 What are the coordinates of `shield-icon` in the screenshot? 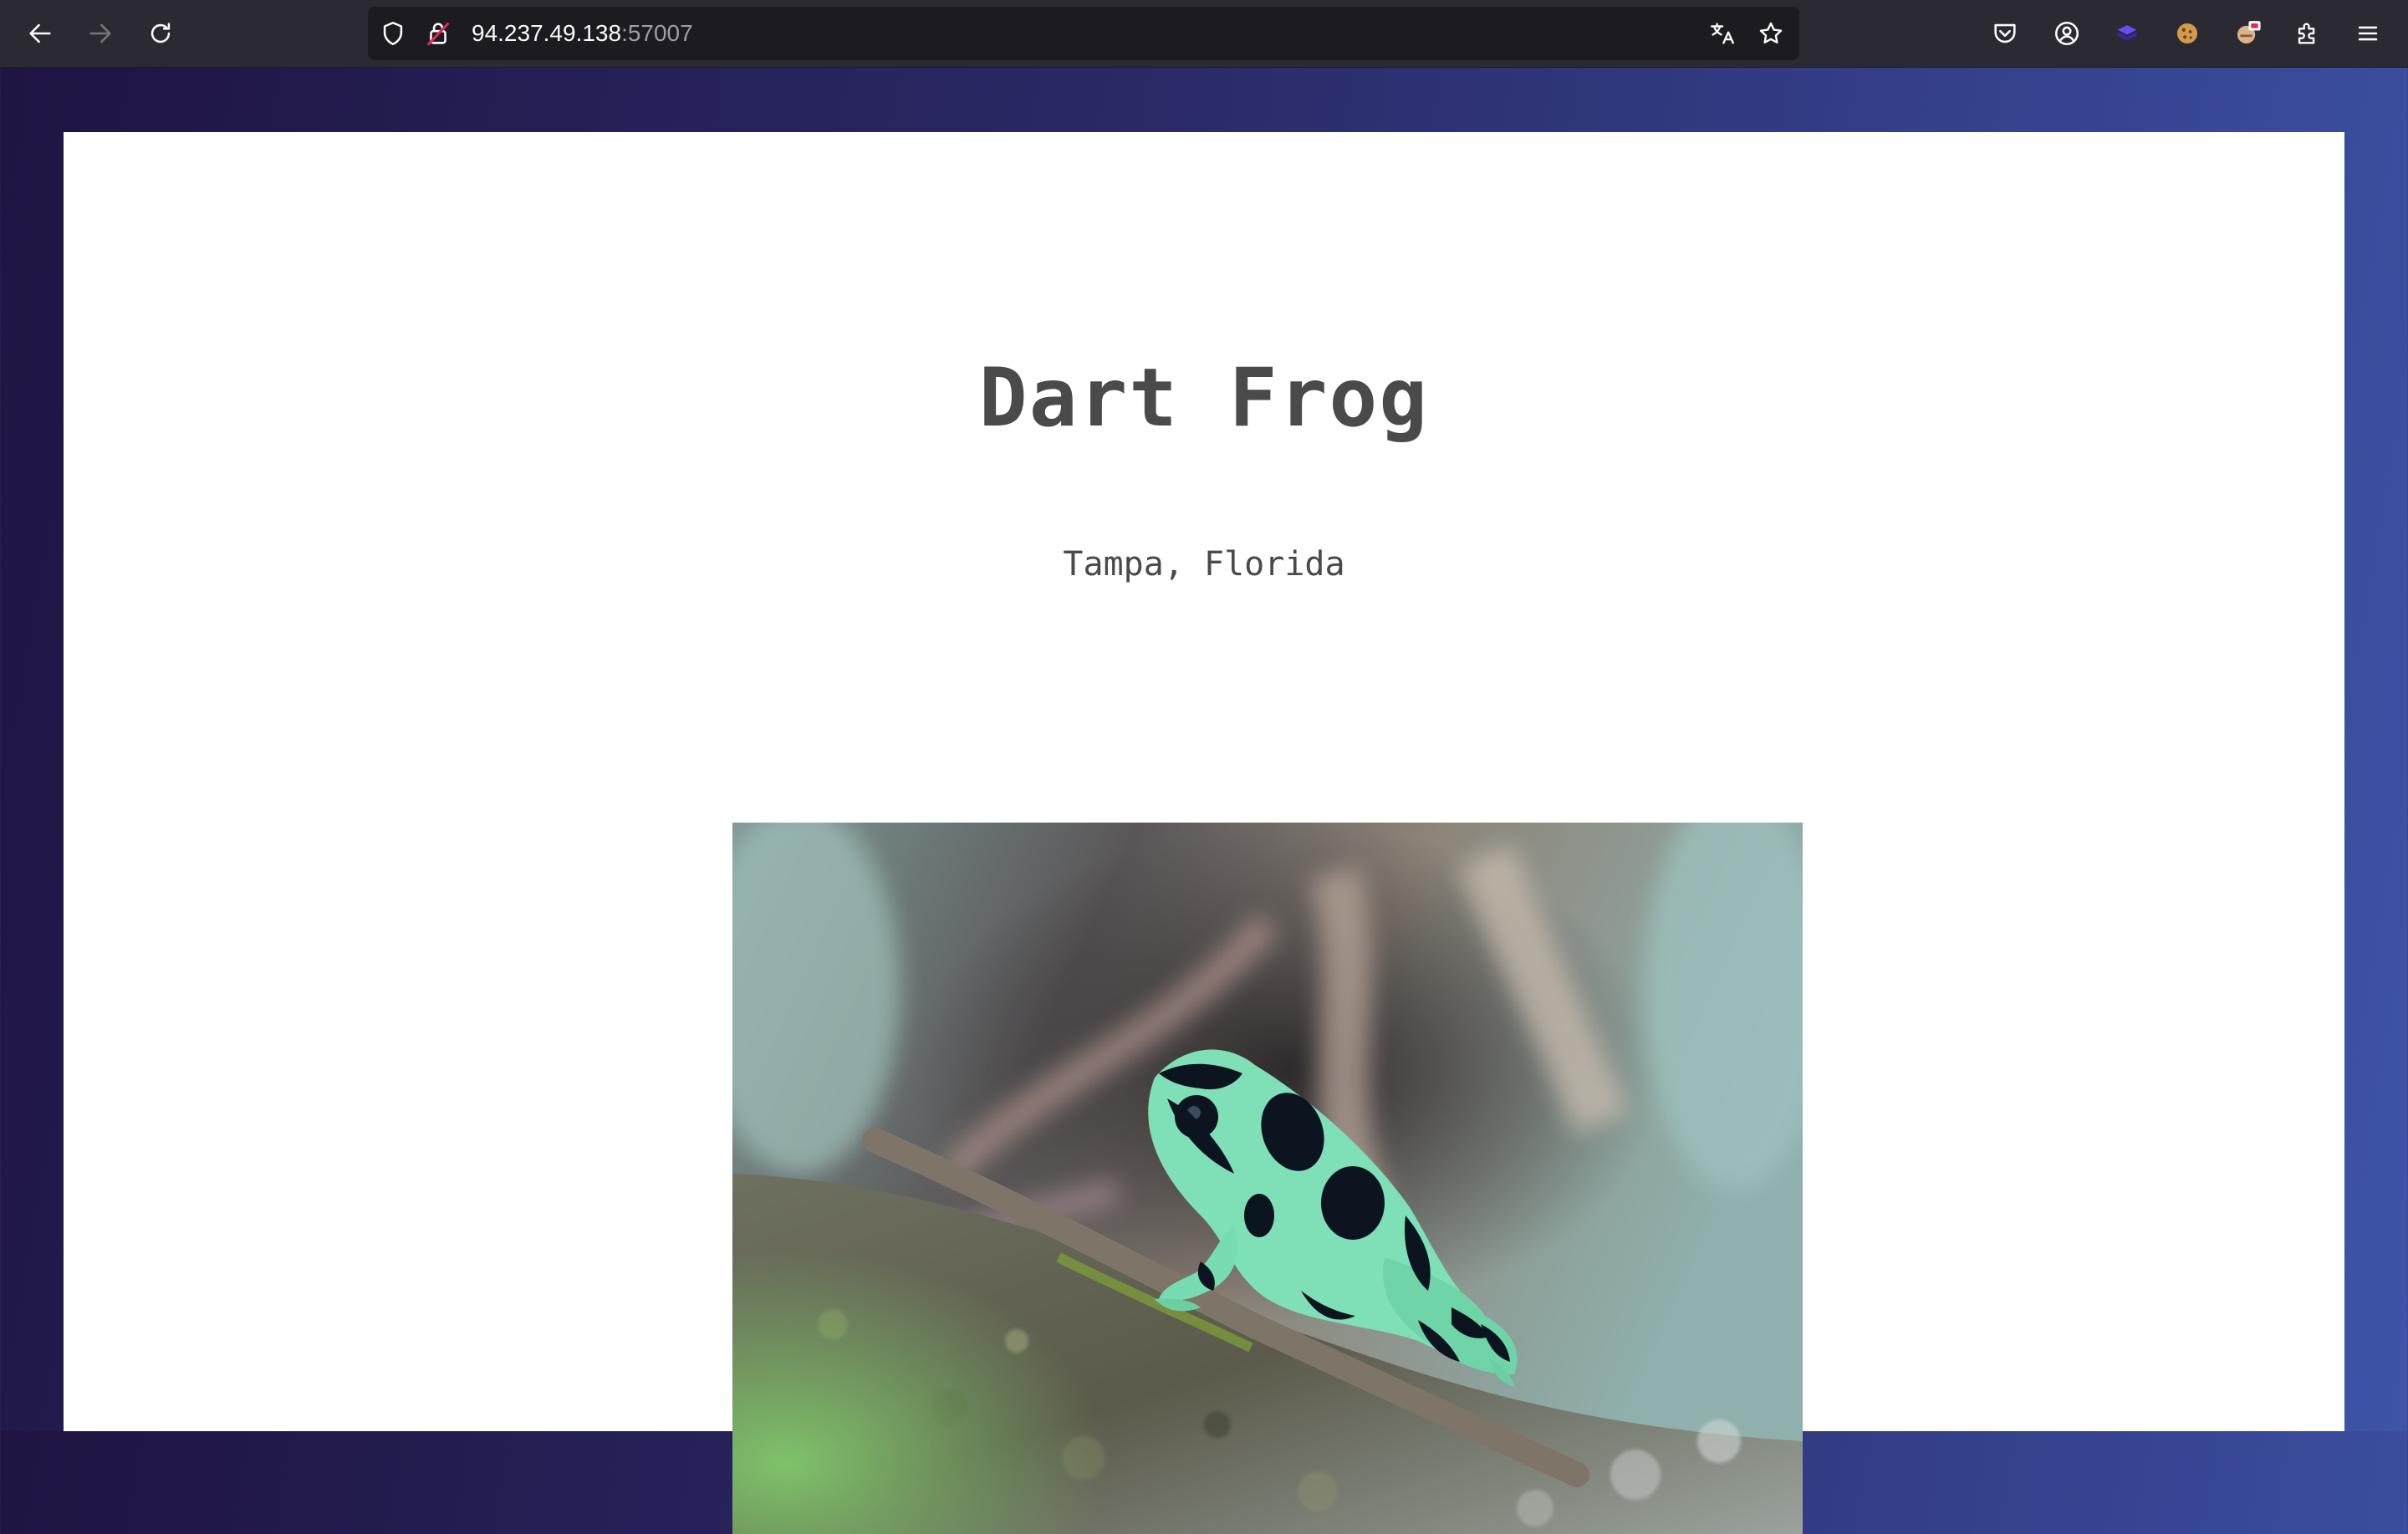 It's located at (393, 33).